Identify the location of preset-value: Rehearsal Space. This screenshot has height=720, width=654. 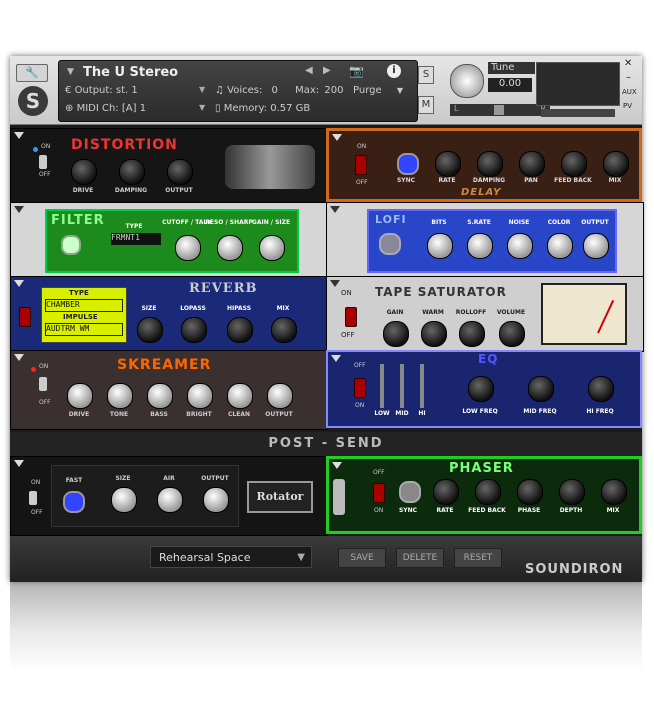
(204, 557).